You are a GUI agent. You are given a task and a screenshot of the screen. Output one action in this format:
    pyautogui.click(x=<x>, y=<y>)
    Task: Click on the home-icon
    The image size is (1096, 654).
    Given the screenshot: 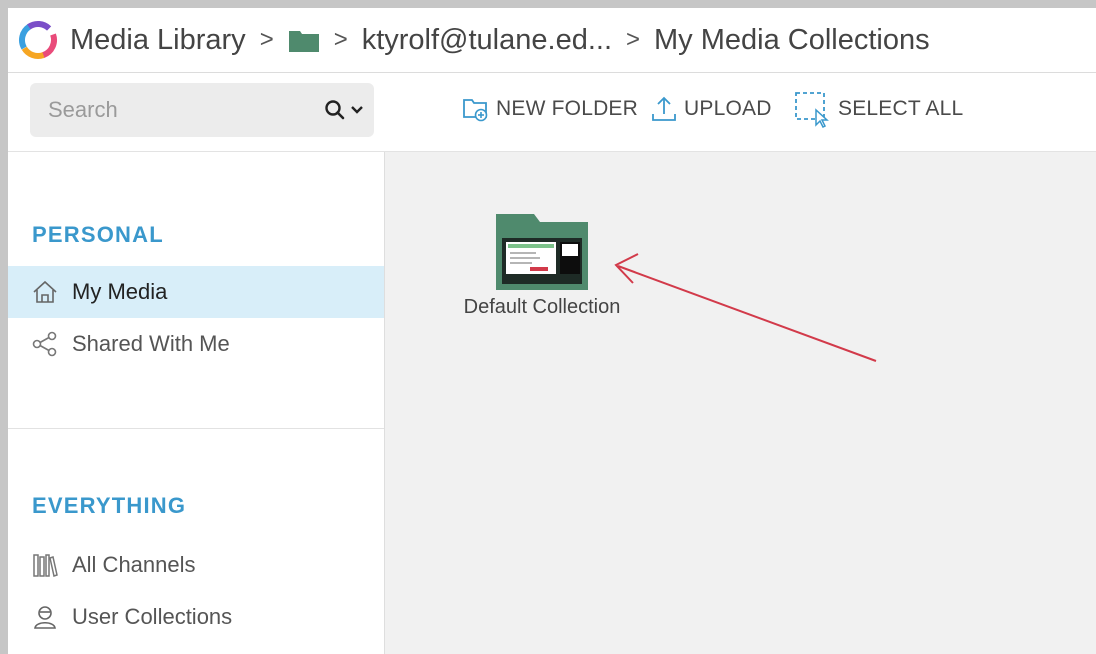 What is the action you would take?
    pyautogui.click(x=45, y=292)
    